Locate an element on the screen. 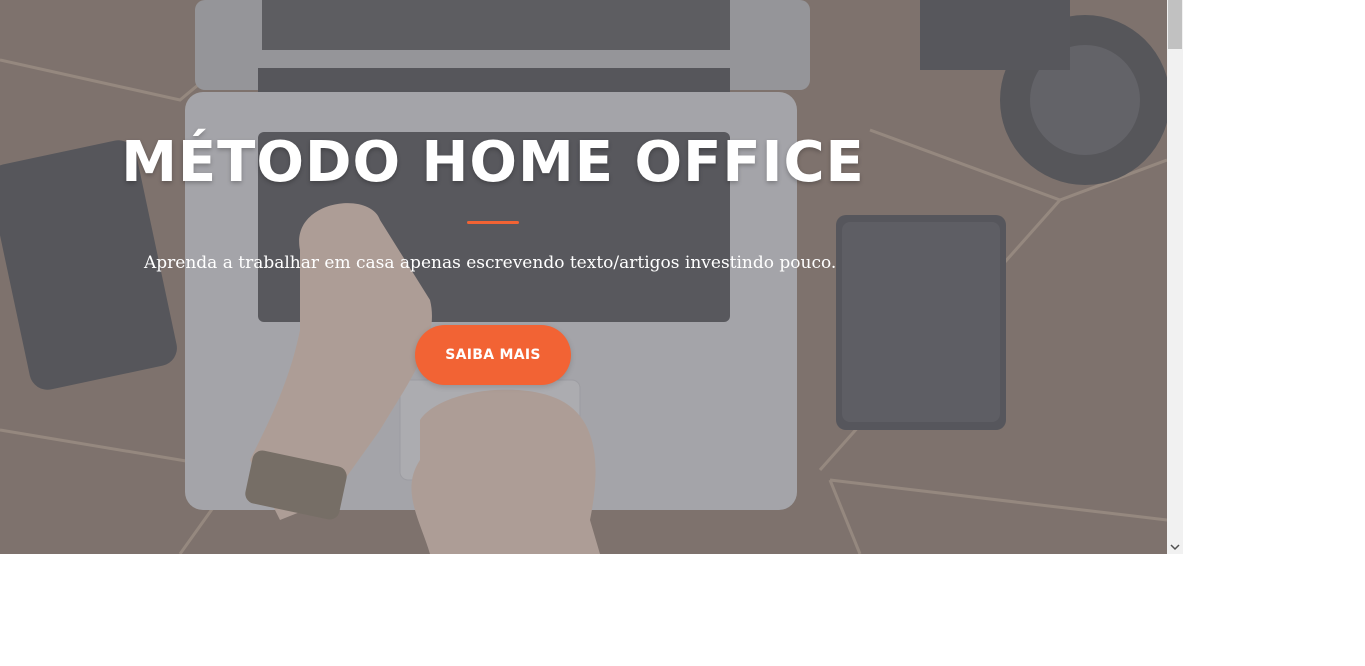  title-underline-accent is located at coordinates (493, 222).